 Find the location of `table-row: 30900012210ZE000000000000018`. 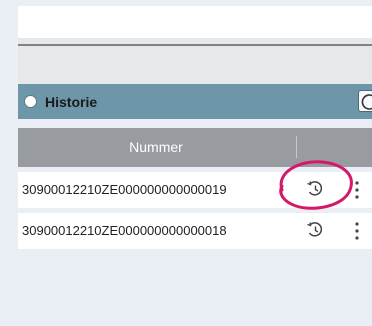

table-row: 30900012210ZE000000000000018 is located at coordinates (195, 231).